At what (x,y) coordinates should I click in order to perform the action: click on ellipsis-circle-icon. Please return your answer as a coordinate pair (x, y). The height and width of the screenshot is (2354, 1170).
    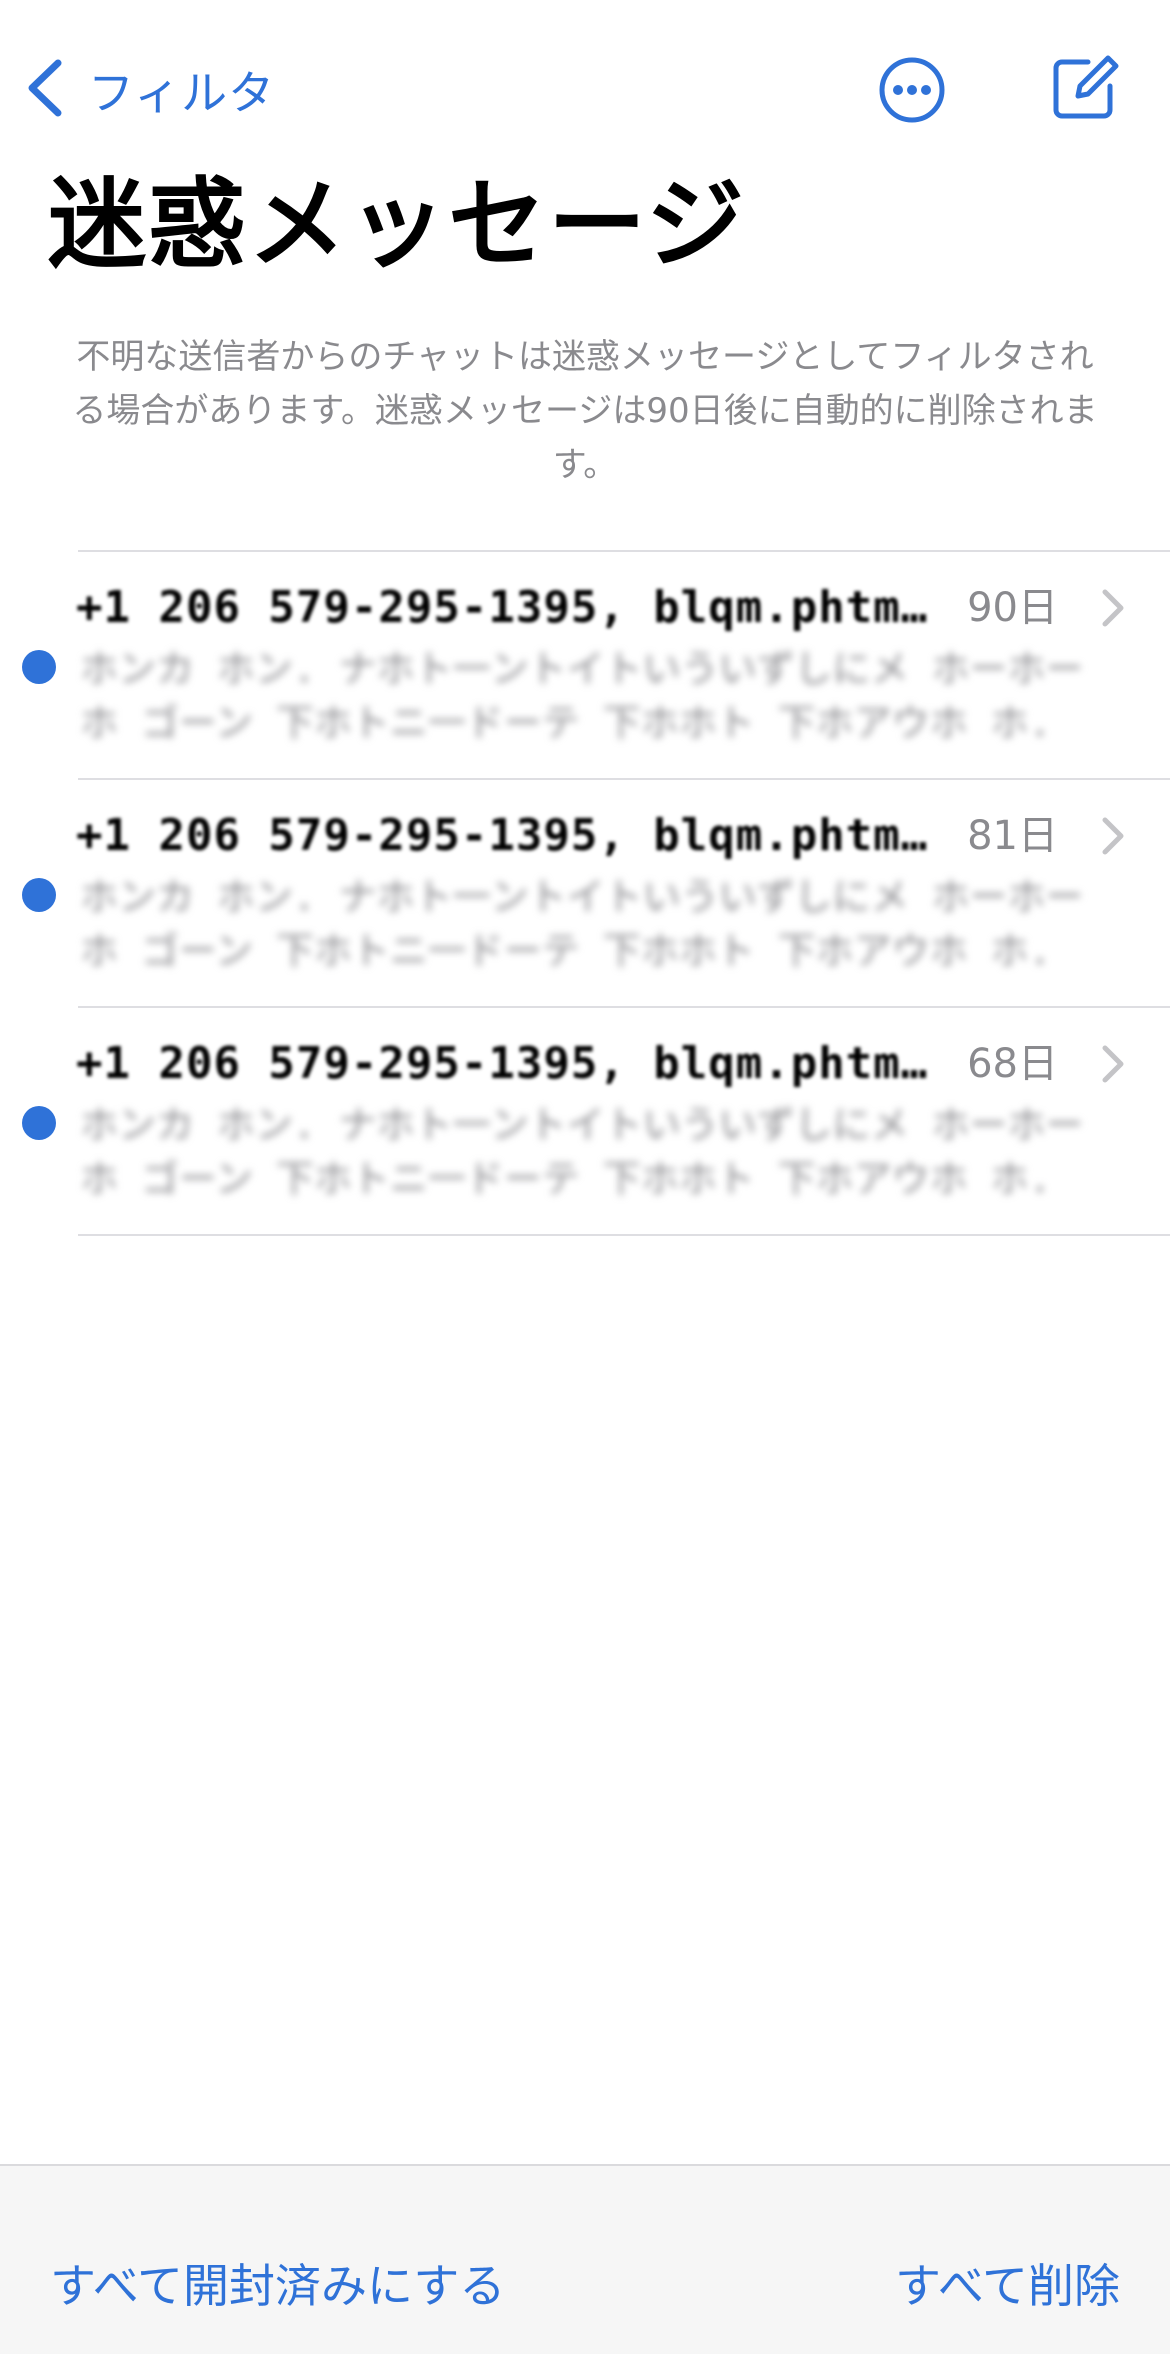
    Looking at the image, I should click on (912, 92).